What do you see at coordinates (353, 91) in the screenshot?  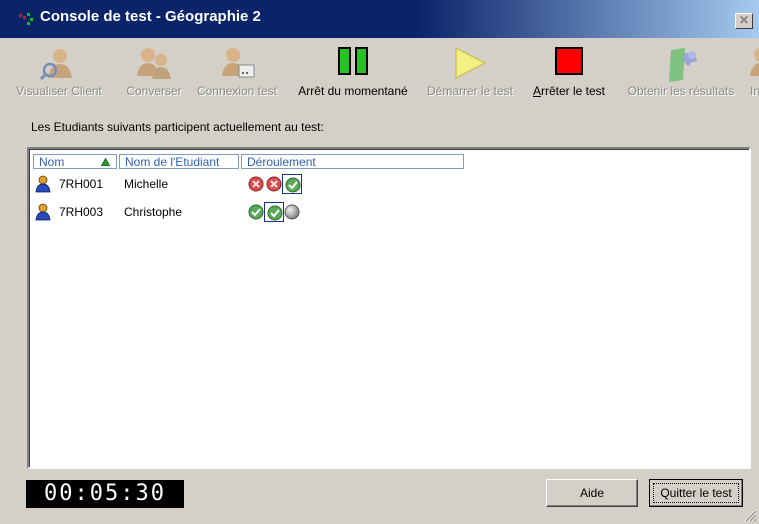 I see `toolbar-label: Arrêt du momentané` at bounding box center [353, 91].